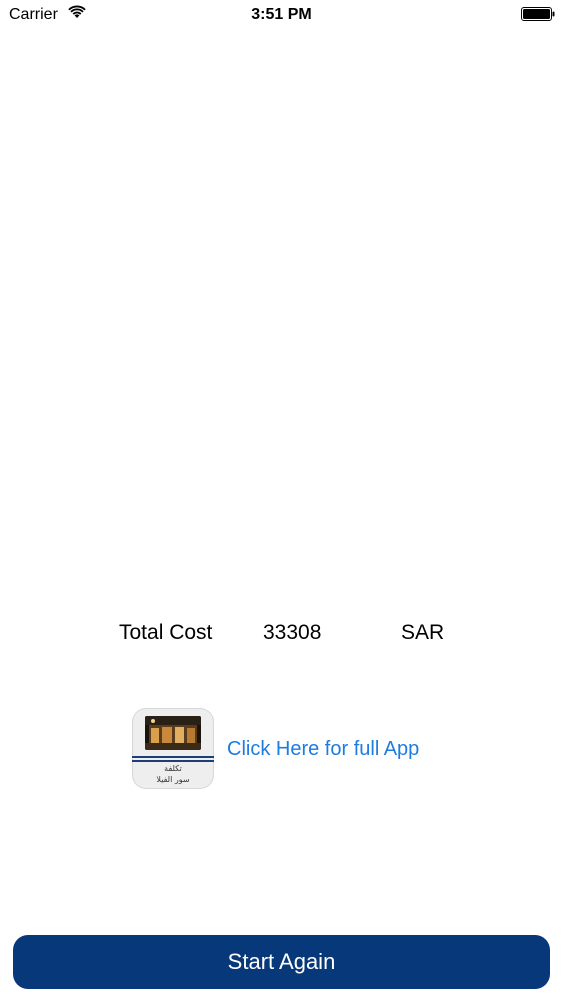 The image size is (563, 1000). I want to click on currency-label: SAR, so click(423, 632).